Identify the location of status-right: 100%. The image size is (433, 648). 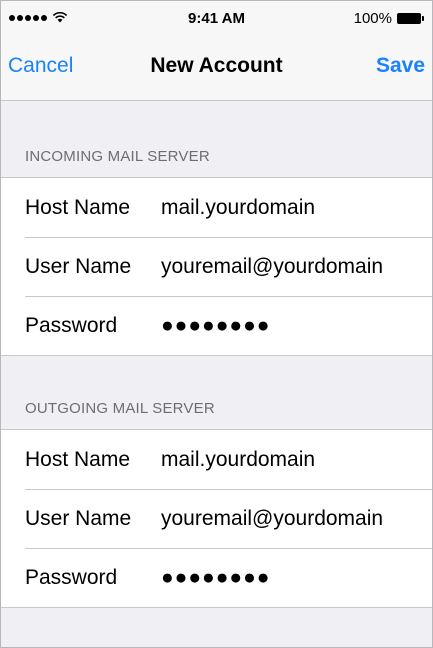
(364, 18).